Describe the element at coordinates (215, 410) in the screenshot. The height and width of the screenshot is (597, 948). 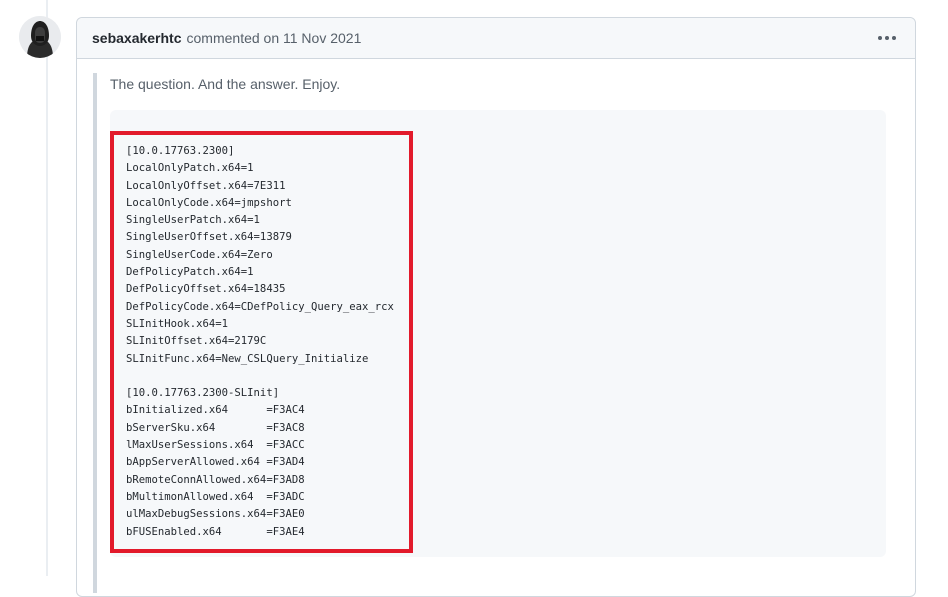
I see `code-line: bInitialized.x64 =F3AC4` at that location.